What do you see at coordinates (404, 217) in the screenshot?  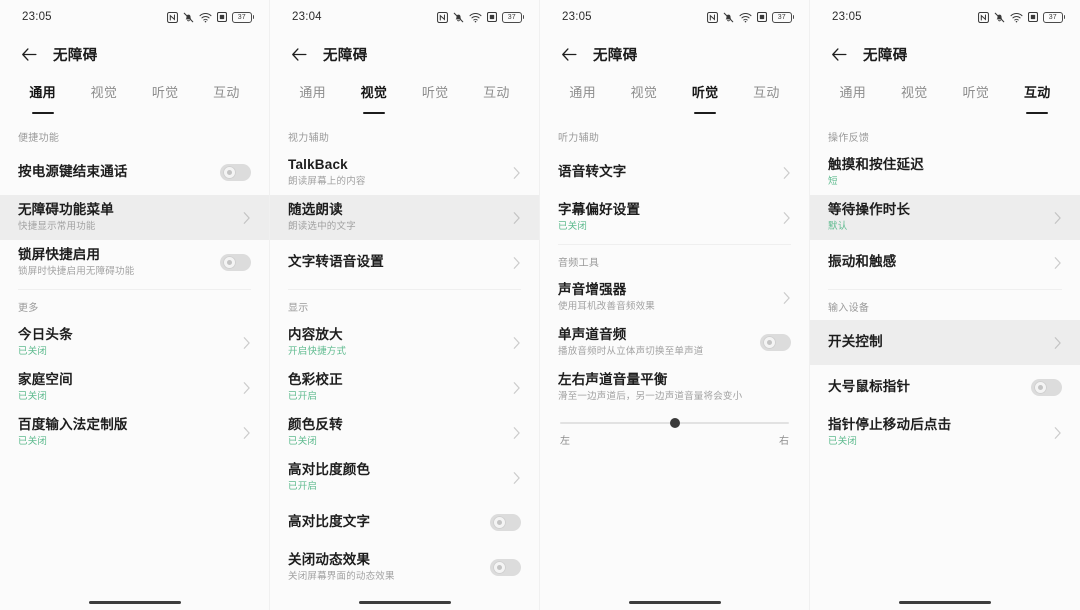 I see `list-item: 随选朗读 朗读选中的文字` at bounding box center [404, 217].